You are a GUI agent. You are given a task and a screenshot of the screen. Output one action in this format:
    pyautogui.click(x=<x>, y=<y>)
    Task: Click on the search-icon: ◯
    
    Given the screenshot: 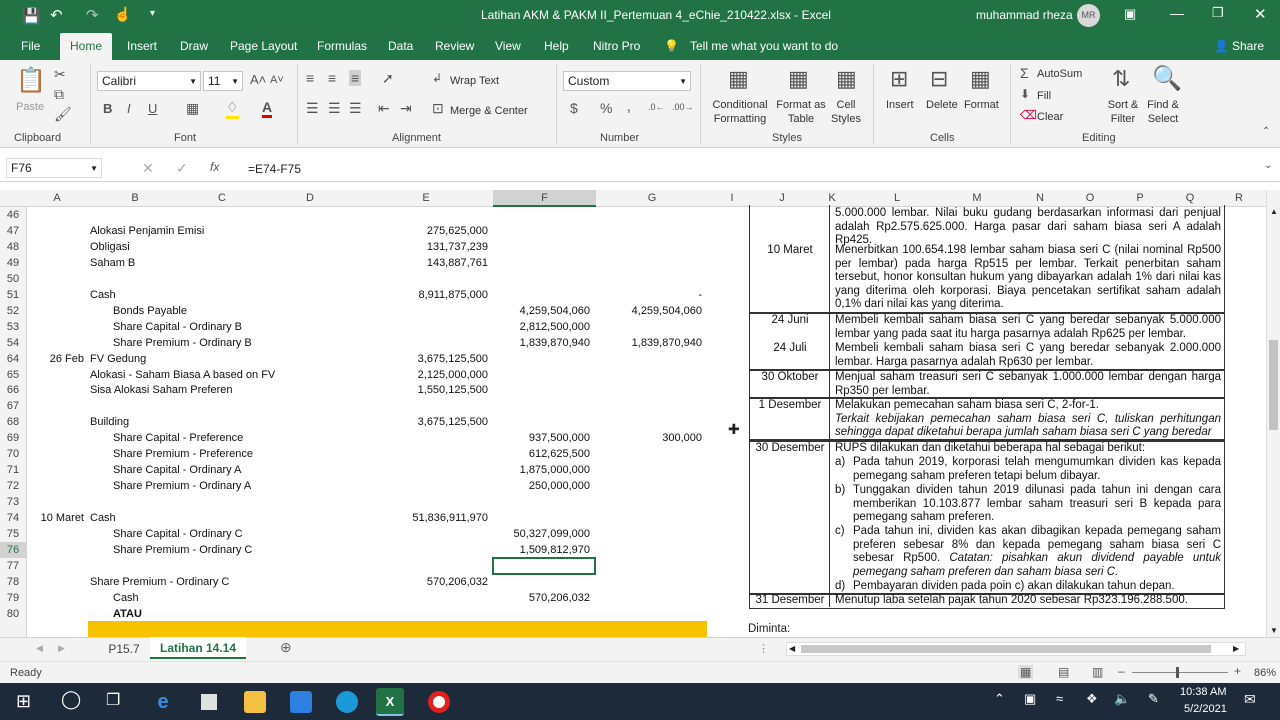 What is the action you would take?
    pyautogui.click(x=71, y=699)
    